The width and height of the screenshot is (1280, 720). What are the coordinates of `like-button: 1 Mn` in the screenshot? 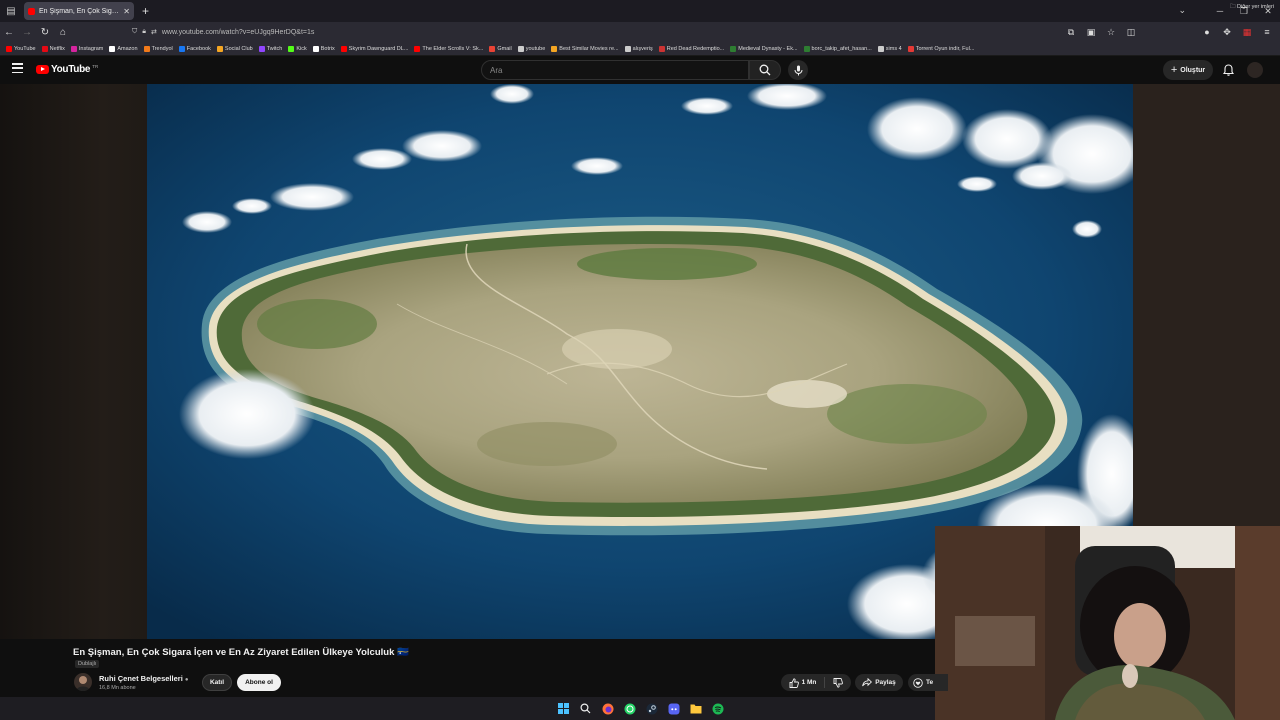 It's located at (803, 682).